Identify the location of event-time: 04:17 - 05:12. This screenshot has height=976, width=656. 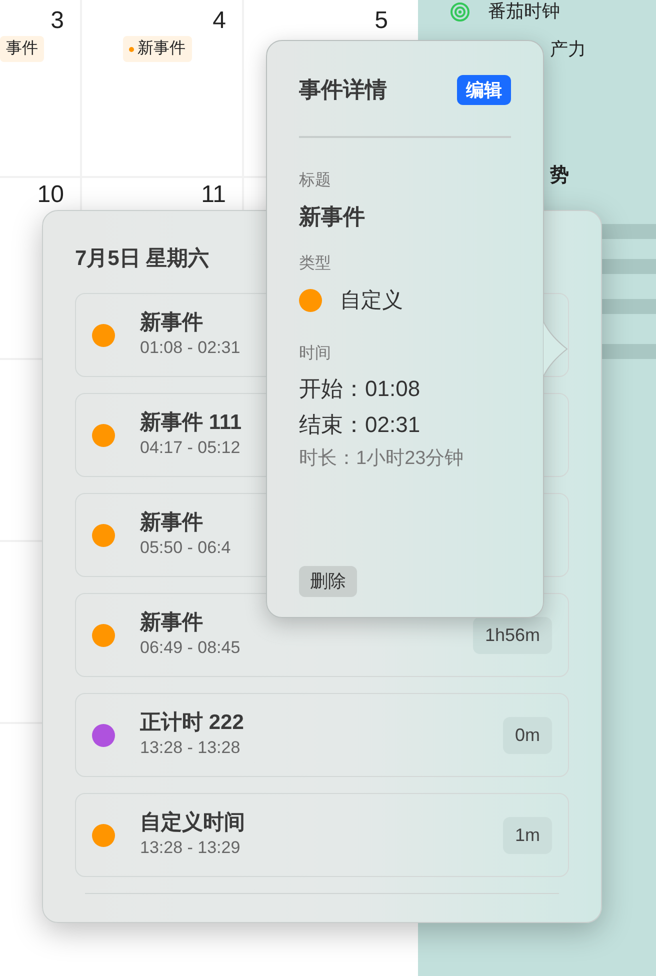
(191, 448).